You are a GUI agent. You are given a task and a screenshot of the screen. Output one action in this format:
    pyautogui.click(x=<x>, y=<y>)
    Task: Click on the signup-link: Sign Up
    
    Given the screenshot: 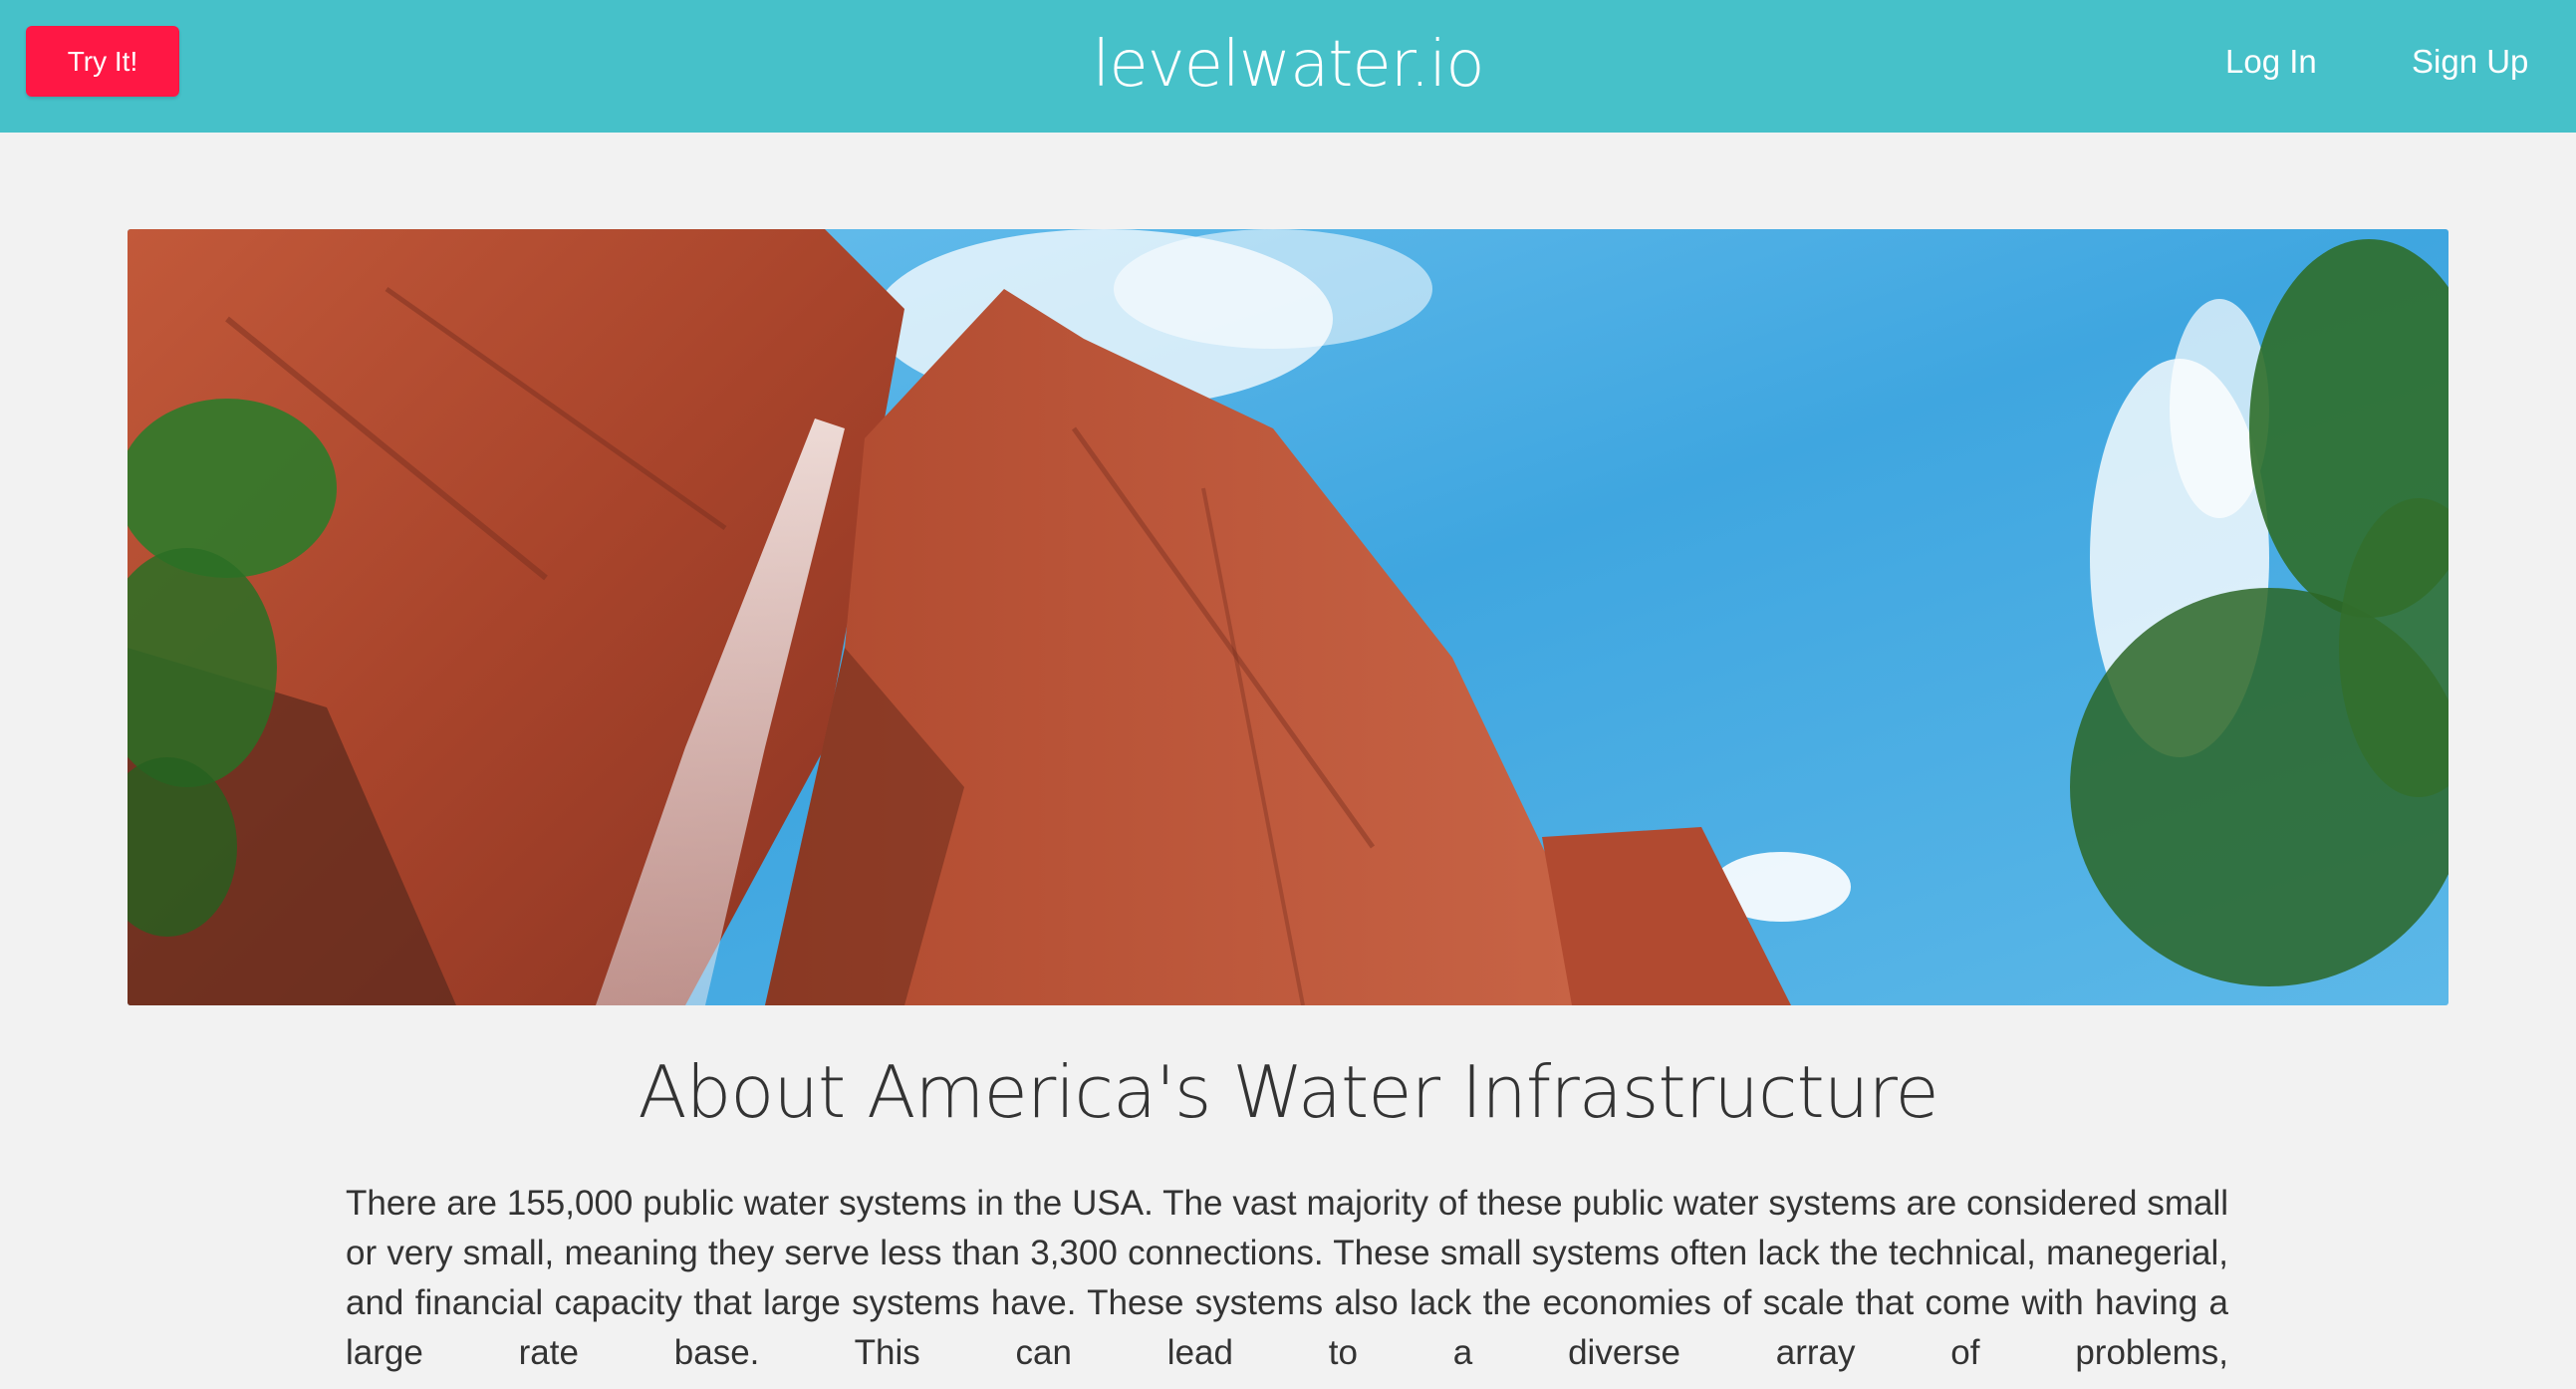 What is the action you would take?
    pyautogui.click(x=2470, y=62)
    